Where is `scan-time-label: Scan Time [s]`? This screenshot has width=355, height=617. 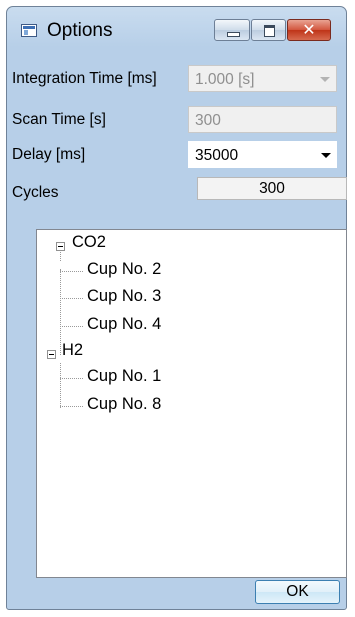 scan-time-label: Scan Time [s] is located at coordinates (59, 119).